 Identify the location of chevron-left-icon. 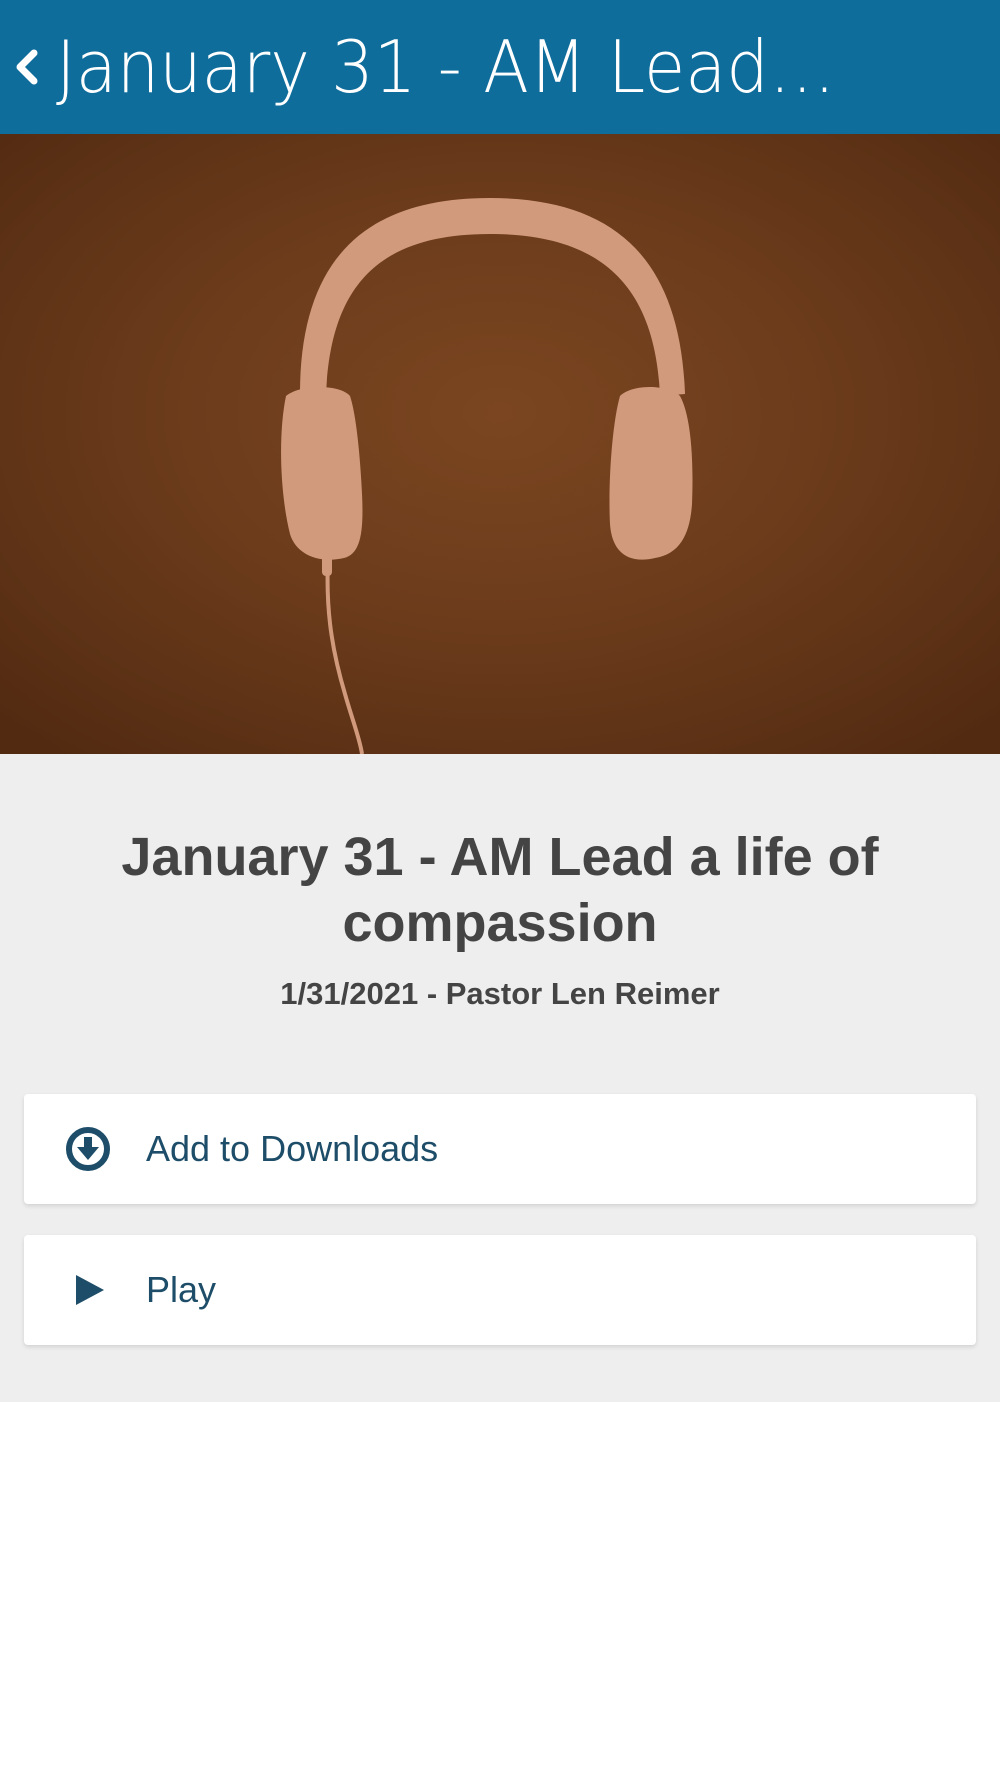
(26, 67).